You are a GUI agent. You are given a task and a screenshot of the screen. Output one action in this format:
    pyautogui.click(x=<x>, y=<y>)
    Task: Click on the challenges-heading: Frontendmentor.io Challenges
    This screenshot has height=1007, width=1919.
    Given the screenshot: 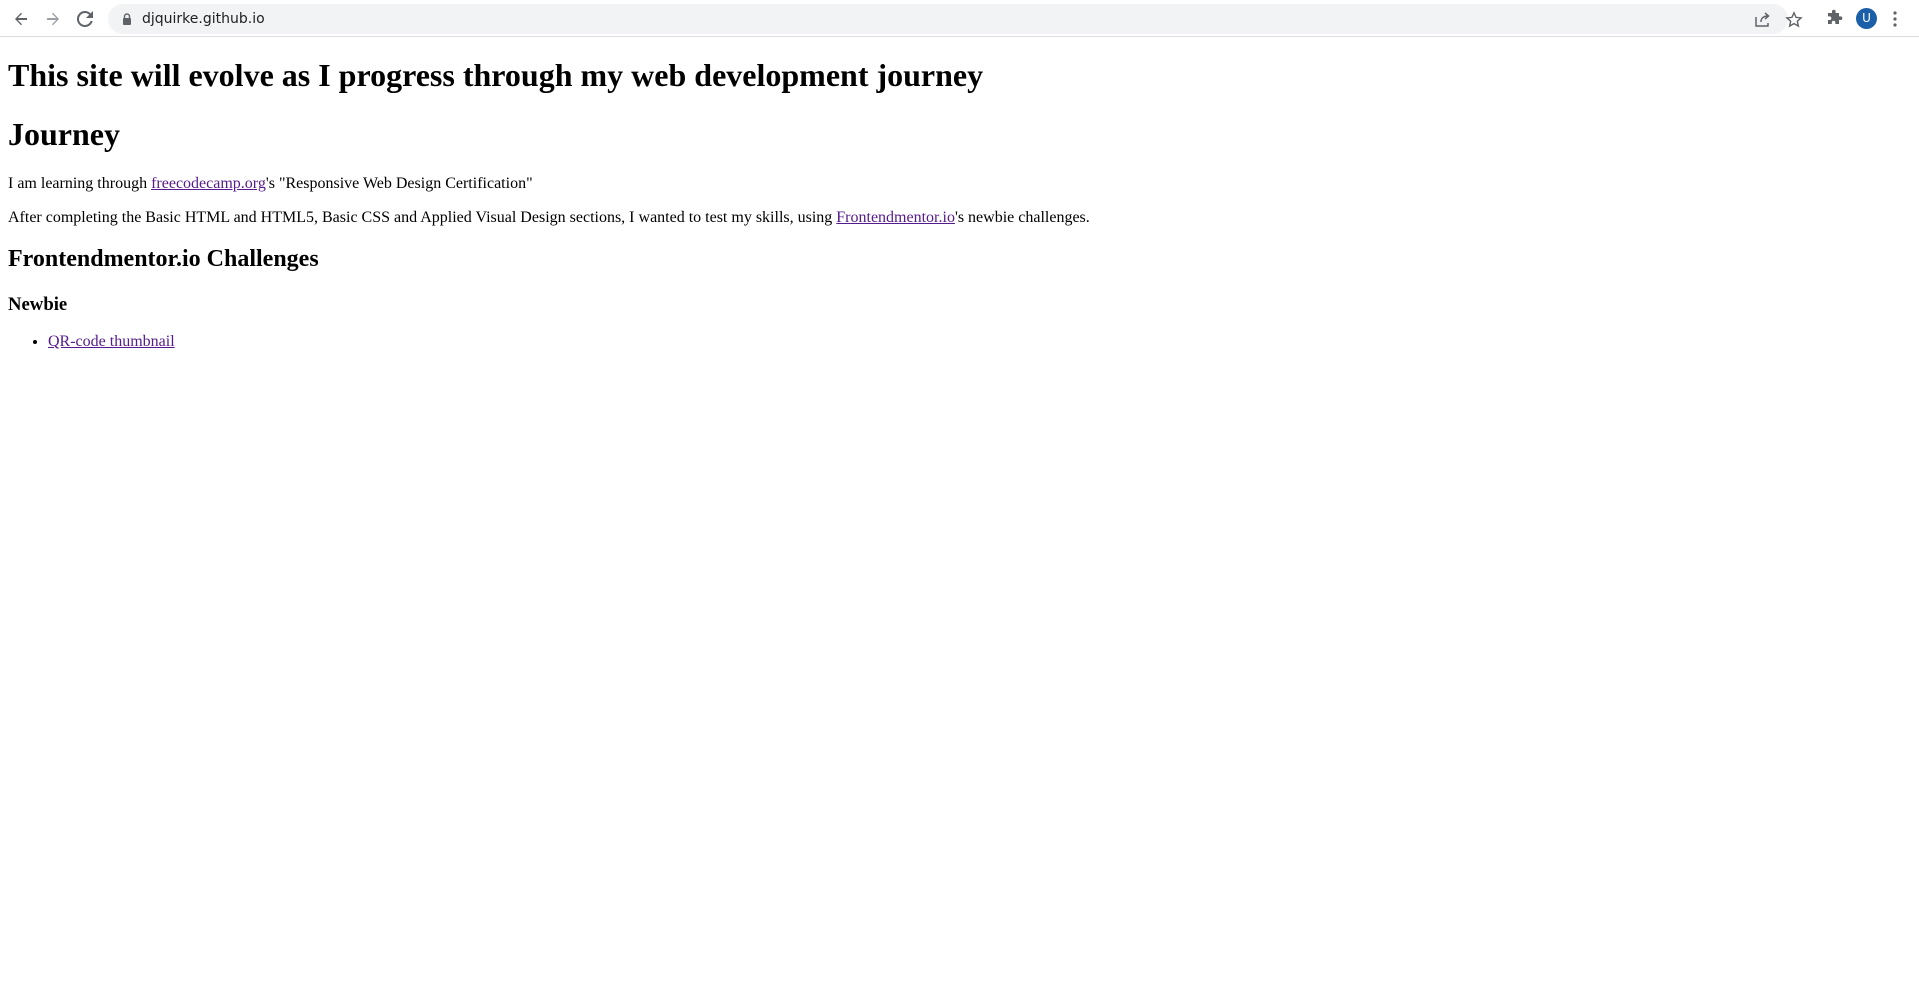 What is the action you would take?
    pyautogui.click(x=163, y=259)
    